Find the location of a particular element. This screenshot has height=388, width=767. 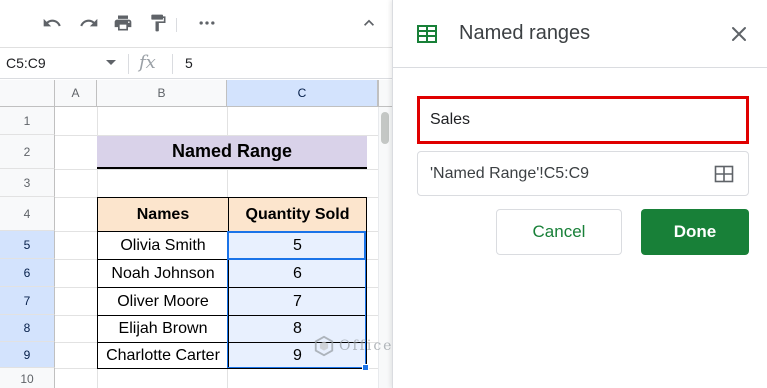

undo-icon is located at coordinates (52, 23).